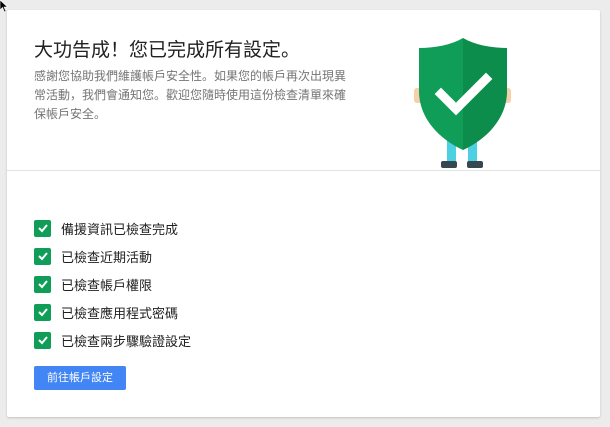 This screenshot has width=610, height=427. What do you see at coordinates (107, 258) in the screenshot?
I see `checklist-item-label: 已檢查近期活動` at bounding box center [107, 258].